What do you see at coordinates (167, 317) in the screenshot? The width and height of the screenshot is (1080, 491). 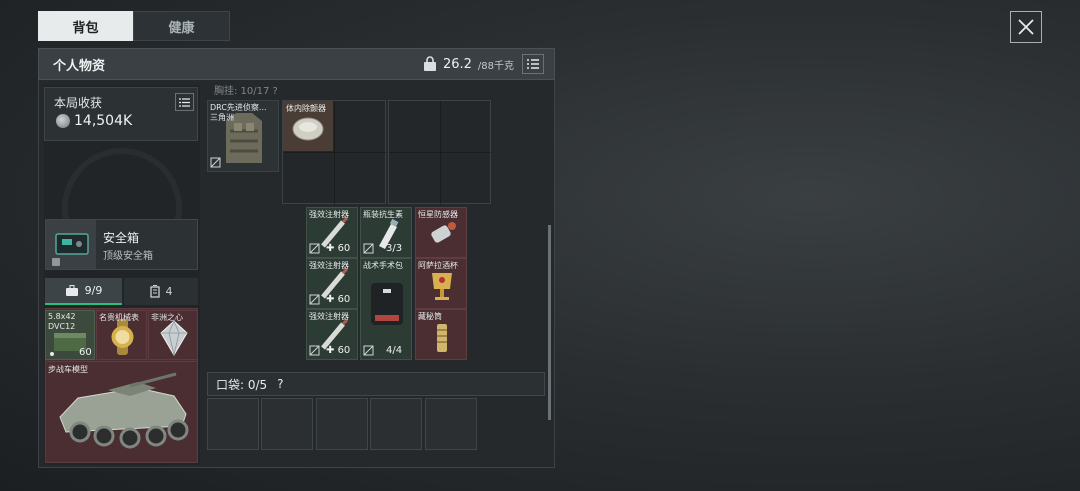 I see `gem-label: 非洲之心` at bounding box center [167, 317].